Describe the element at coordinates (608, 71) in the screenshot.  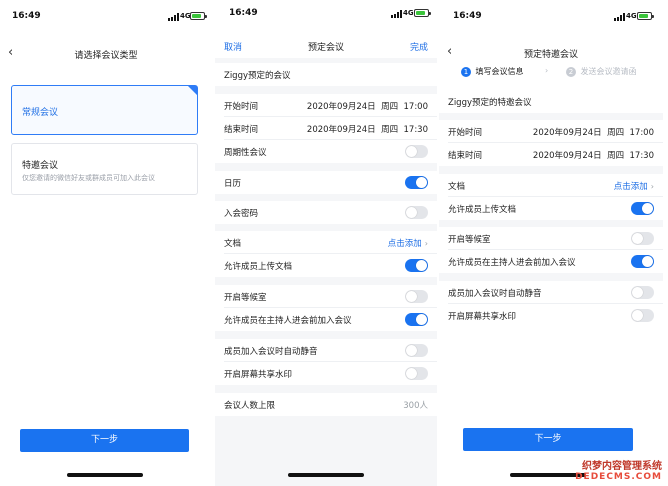
I see `step-2-label: 发送会议邀请函` at that location.